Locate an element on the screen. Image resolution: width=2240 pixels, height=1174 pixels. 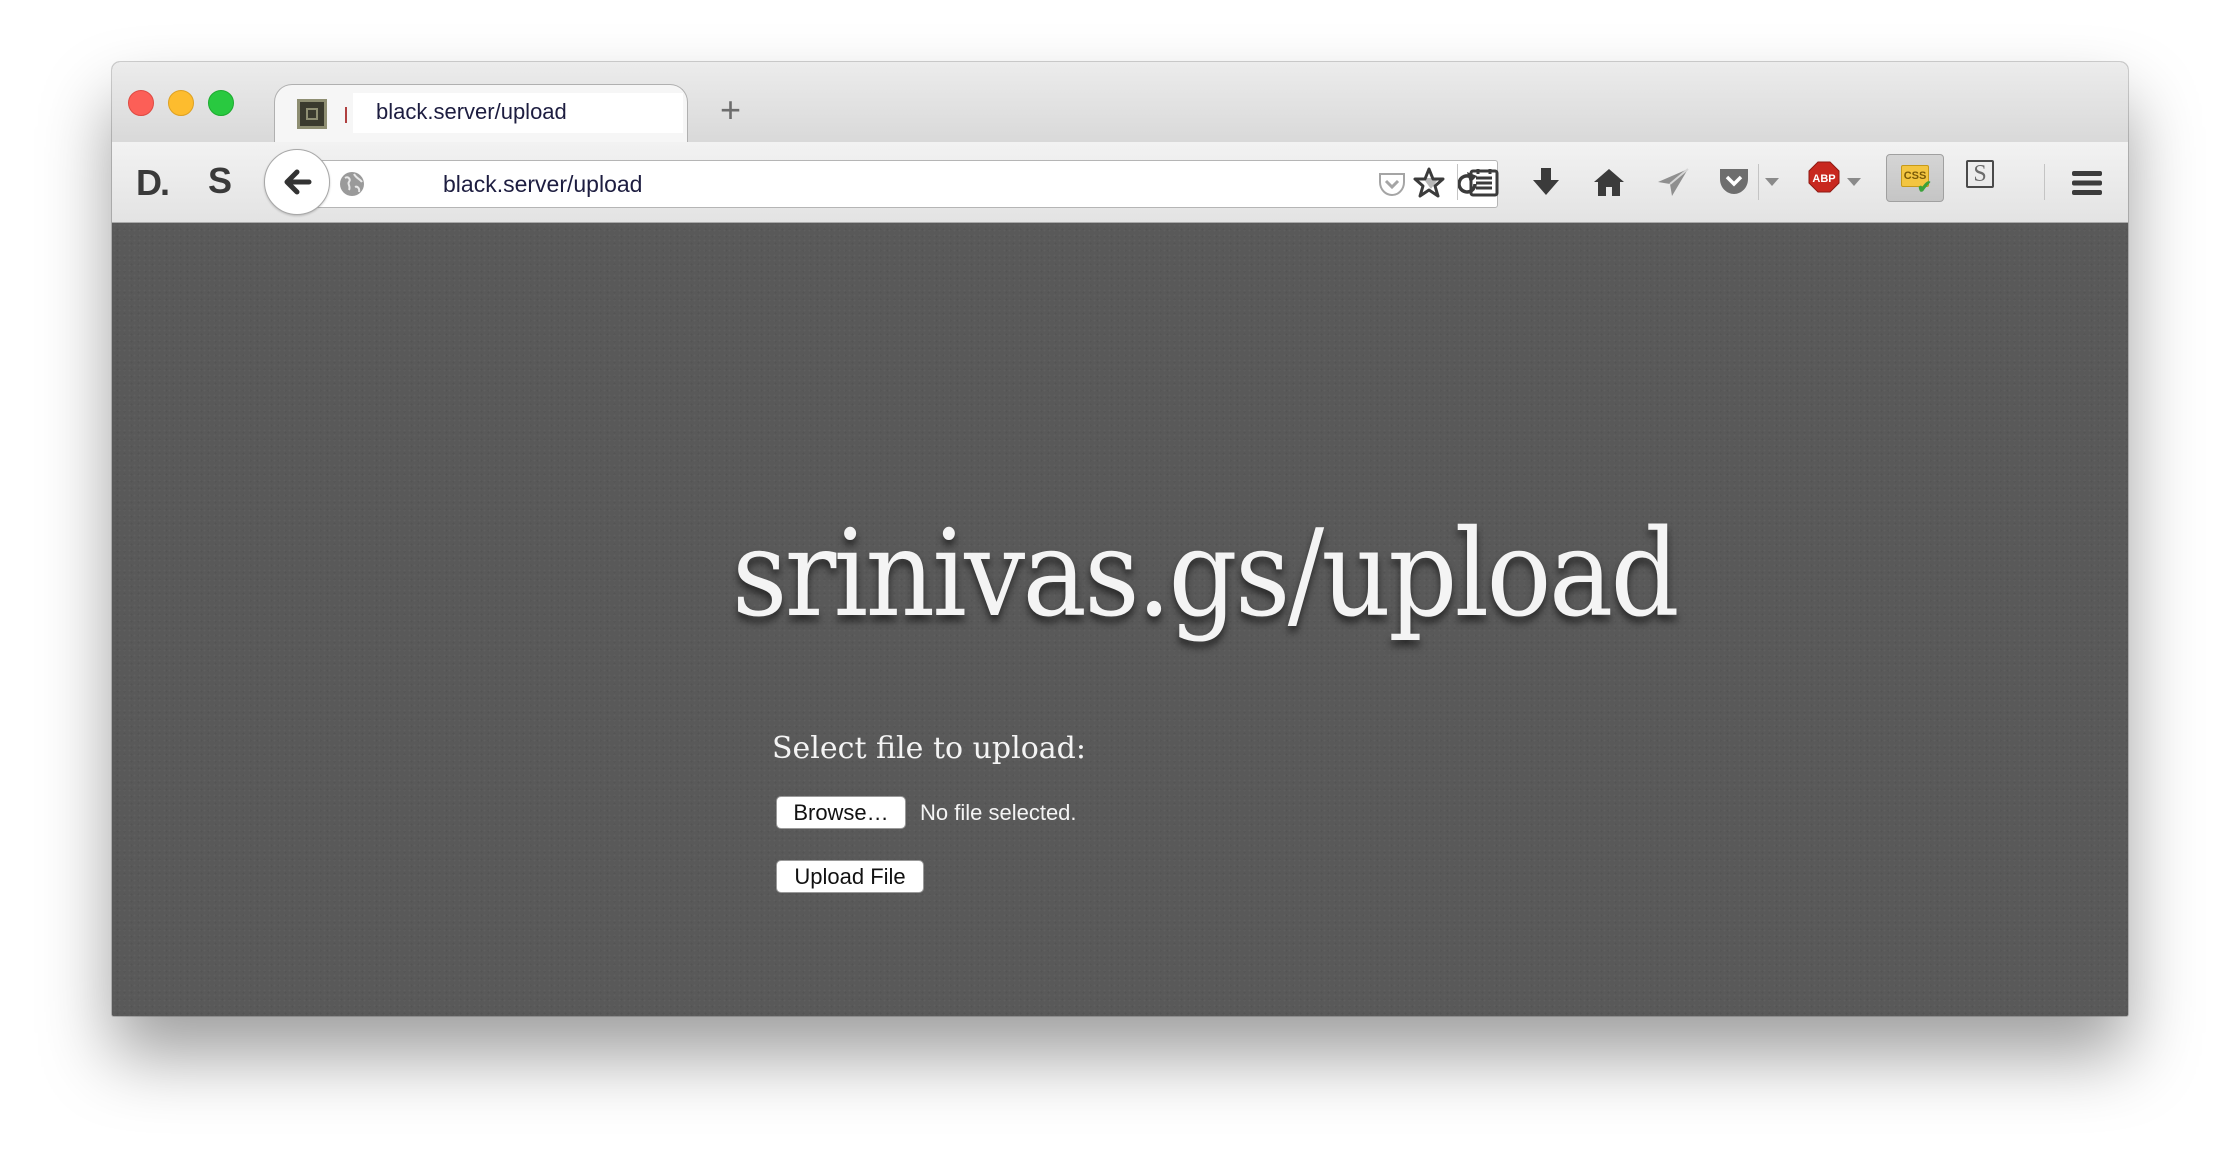
hamburger-menu-icon is located at coordinates (2087, 183).